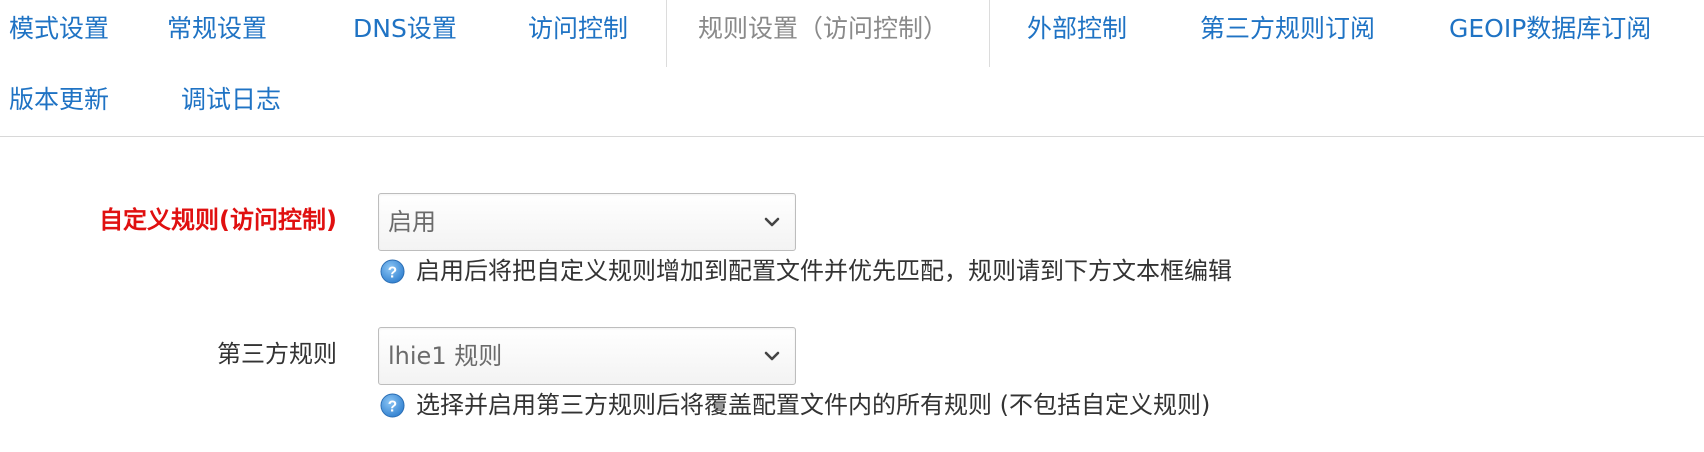 The width and height of the screenshot is (1704, 452). What do you see at coordinates (231, 100) in the screenshot?
I see `tab-debug-log: 调试日志` at bounding box center [231, 100].